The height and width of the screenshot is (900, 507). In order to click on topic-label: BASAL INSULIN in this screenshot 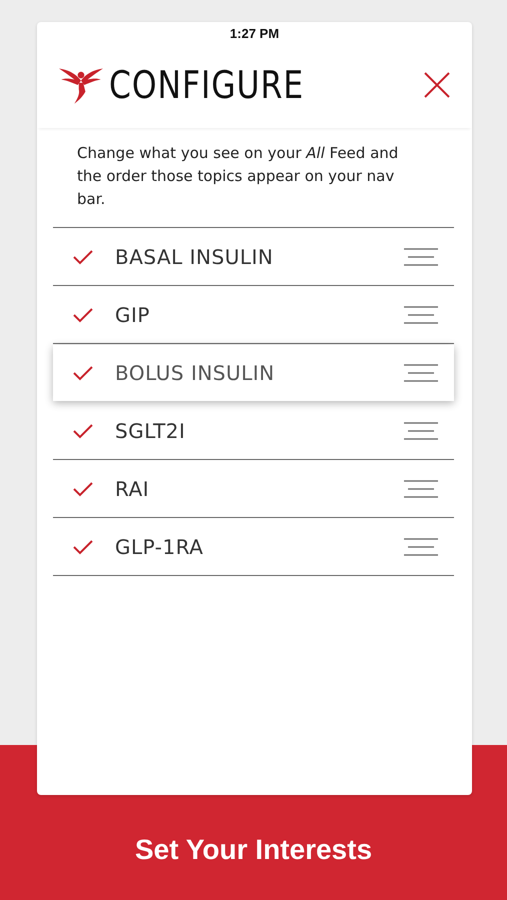, I will do `click(194, 256)`.